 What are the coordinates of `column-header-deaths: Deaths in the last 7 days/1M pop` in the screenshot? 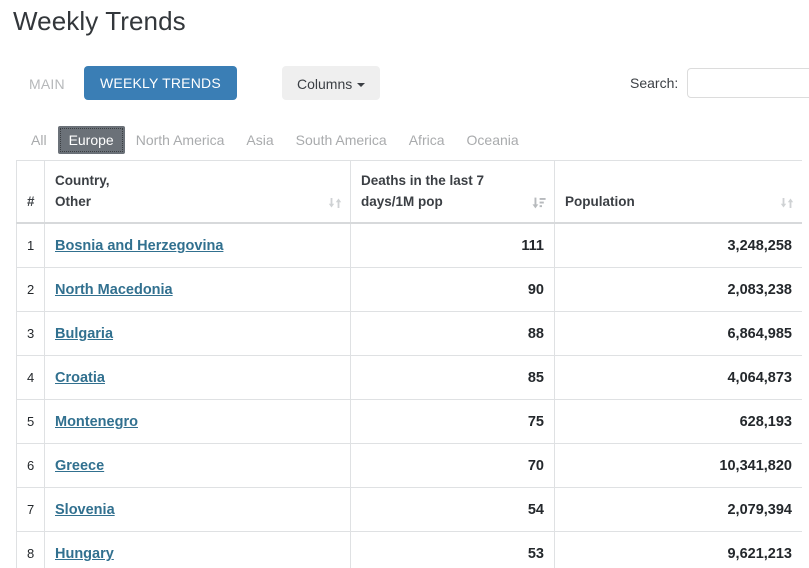 It's located at (452, 192).